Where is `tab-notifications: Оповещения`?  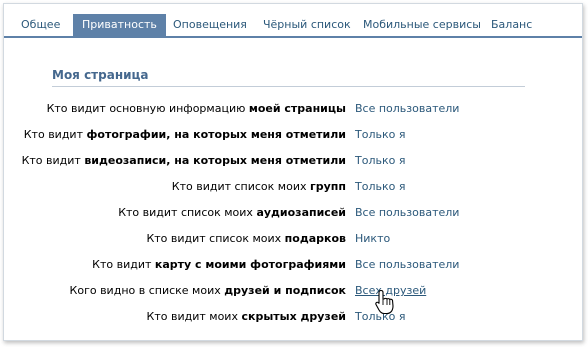
tab-notifications: Оповещения is located at coordinates (210, 25).